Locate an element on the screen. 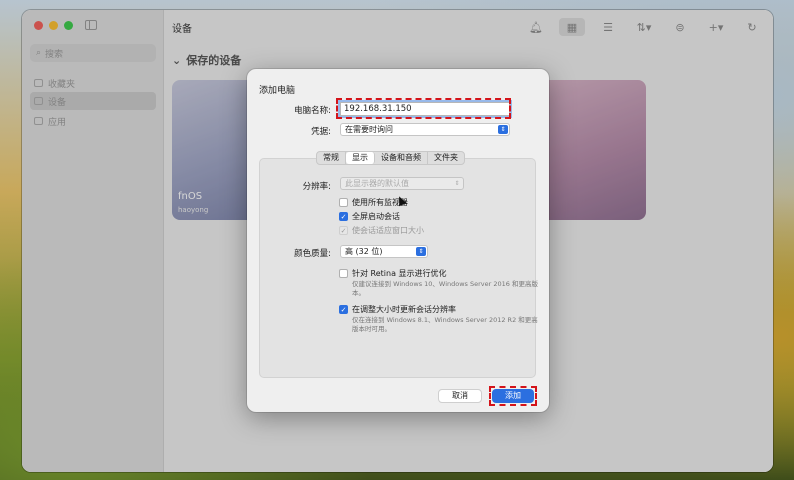 Image resolution: width=794 pixels, height=480 pixels. fullscreen-option: ✓ 全屏启动会话 is located at coordinates (369, 216).